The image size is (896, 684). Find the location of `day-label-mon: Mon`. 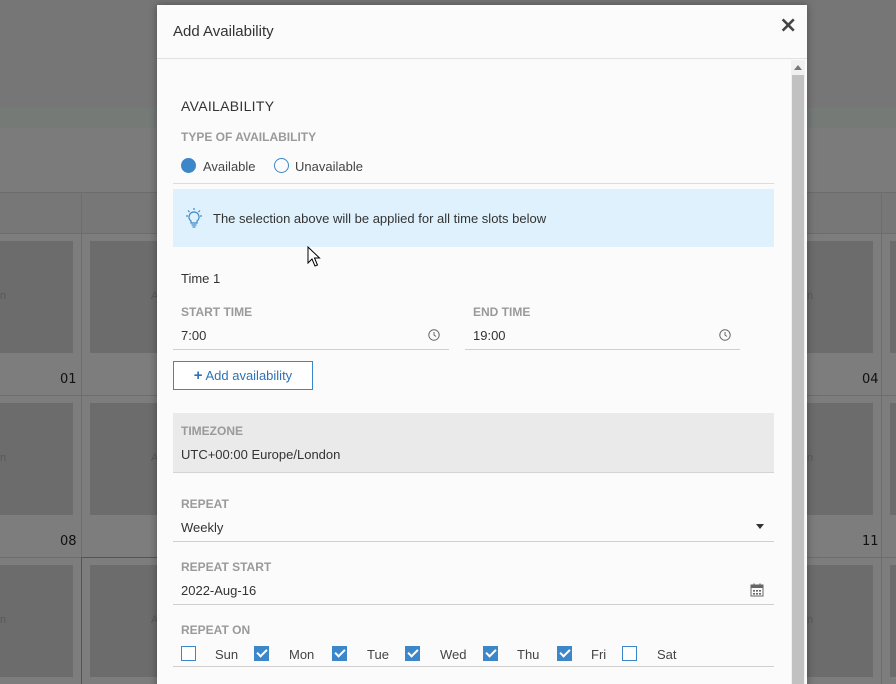

day-label-mon: Mon is located at coordinates (302, 654).